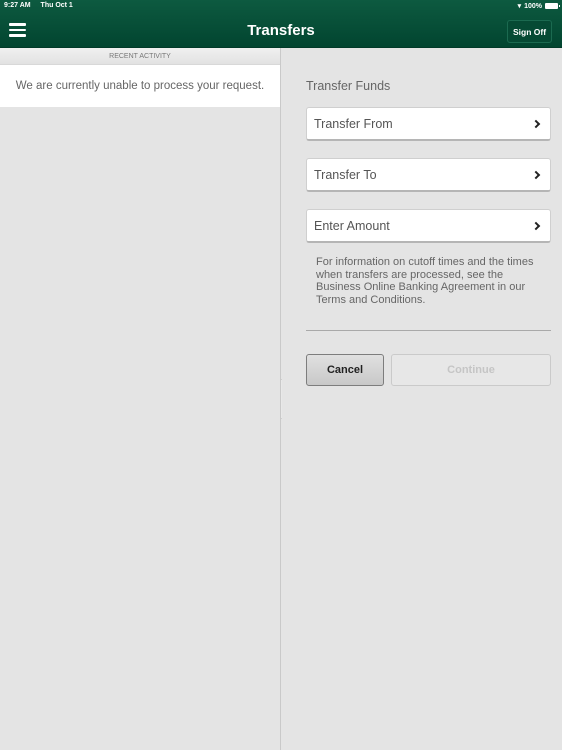 The image size is (562, 750). I want to click on divider, so click(428, 330).